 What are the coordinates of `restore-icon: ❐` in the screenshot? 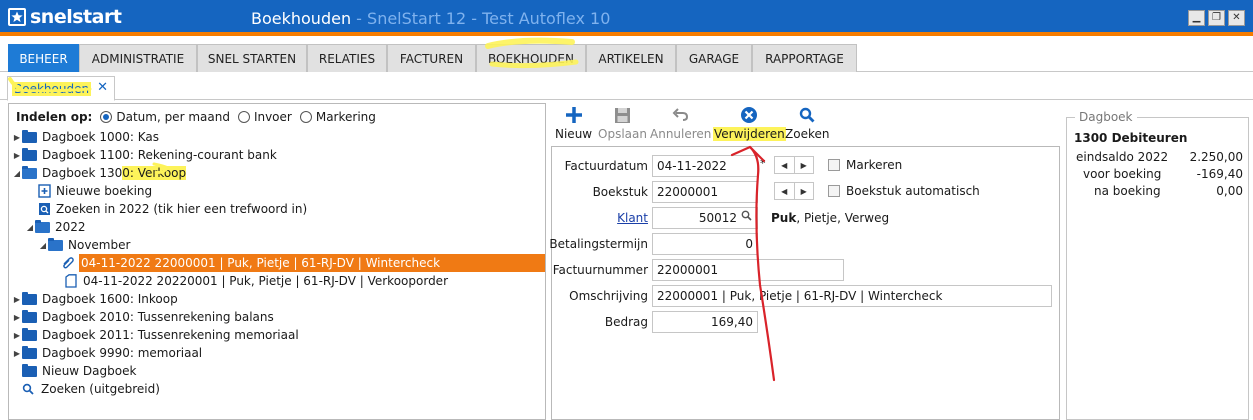 It's located at (1216, 18).